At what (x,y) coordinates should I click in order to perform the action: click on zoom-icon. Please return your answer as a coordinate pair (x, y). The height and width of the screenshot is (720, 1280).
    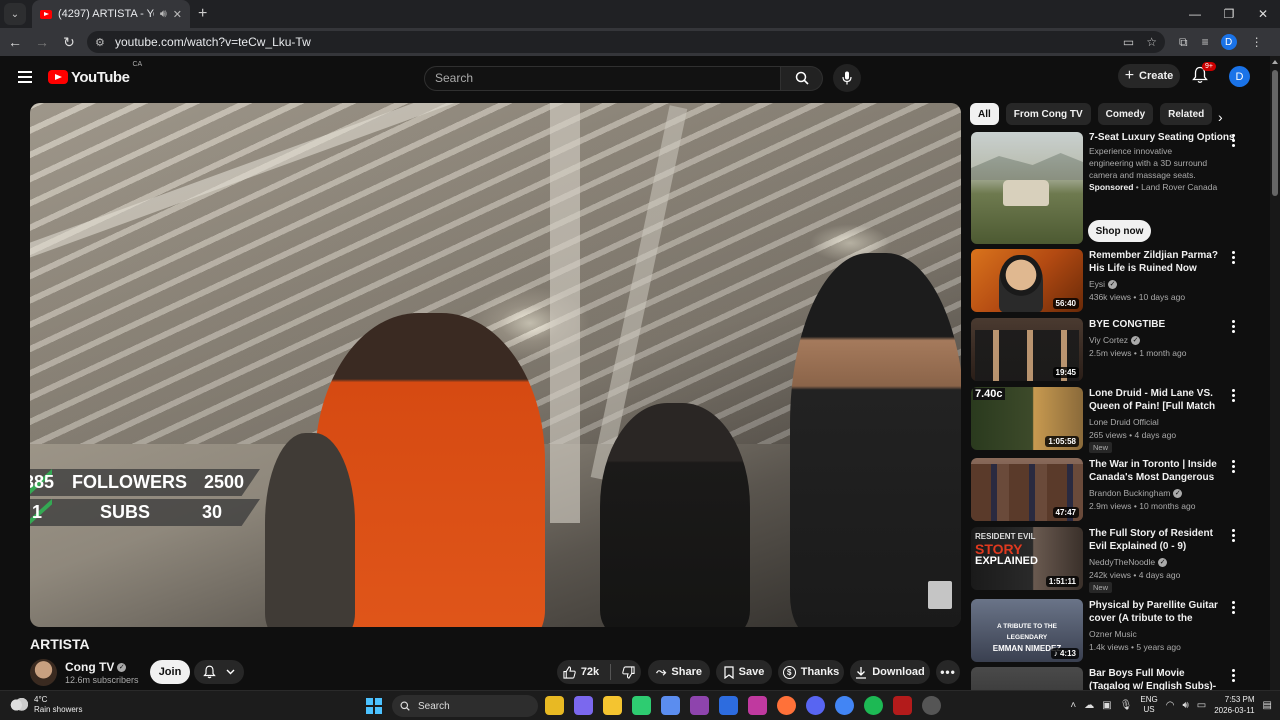
    Looking at the image, I should click on (728, 705).